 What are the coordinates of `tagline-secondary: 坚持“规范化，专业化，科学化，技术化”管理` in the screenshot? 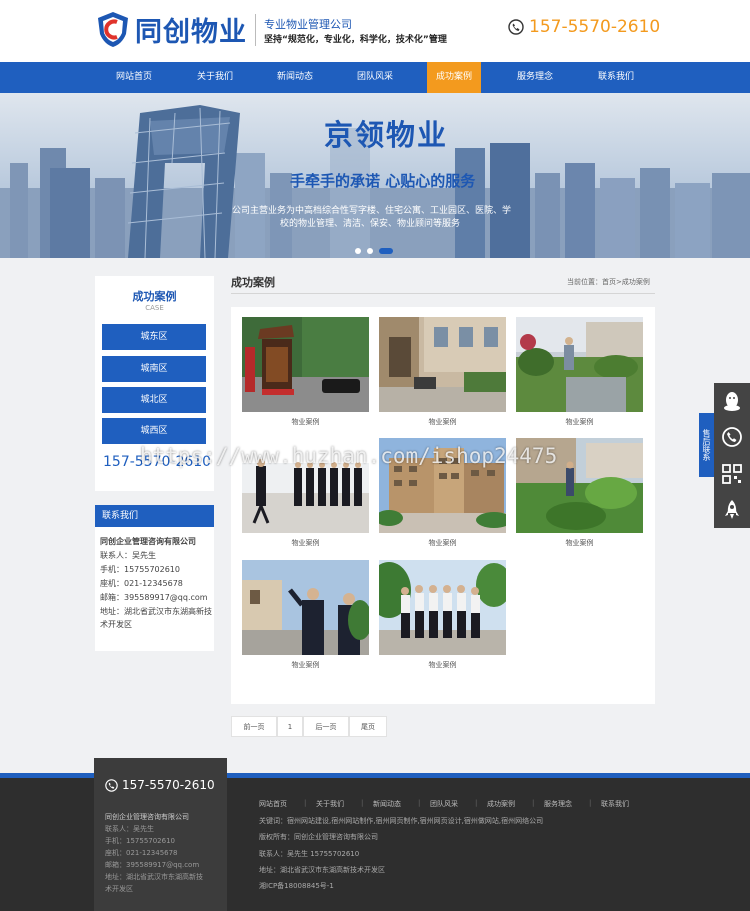 It's located at (355, 40).